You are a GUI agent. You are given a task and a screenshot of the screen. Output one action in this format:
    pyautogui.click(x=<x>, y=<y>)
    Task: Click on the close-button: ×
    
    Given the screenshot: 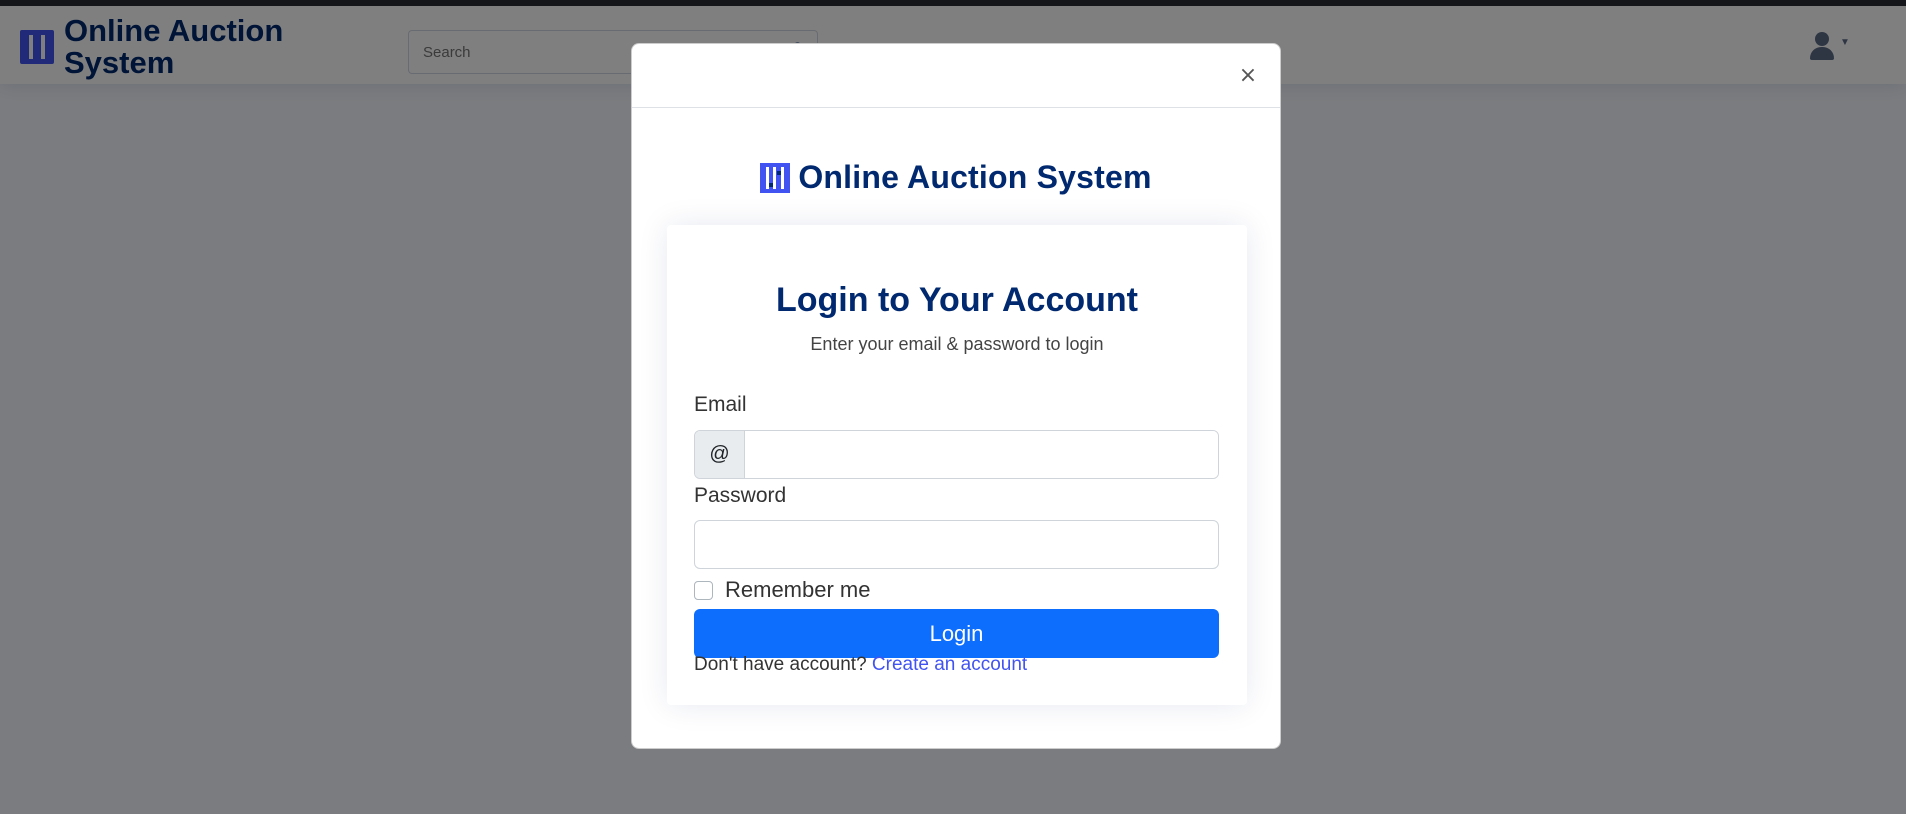 What is the action you would take?
    pyautogui.click(x=1248, y=76)
    